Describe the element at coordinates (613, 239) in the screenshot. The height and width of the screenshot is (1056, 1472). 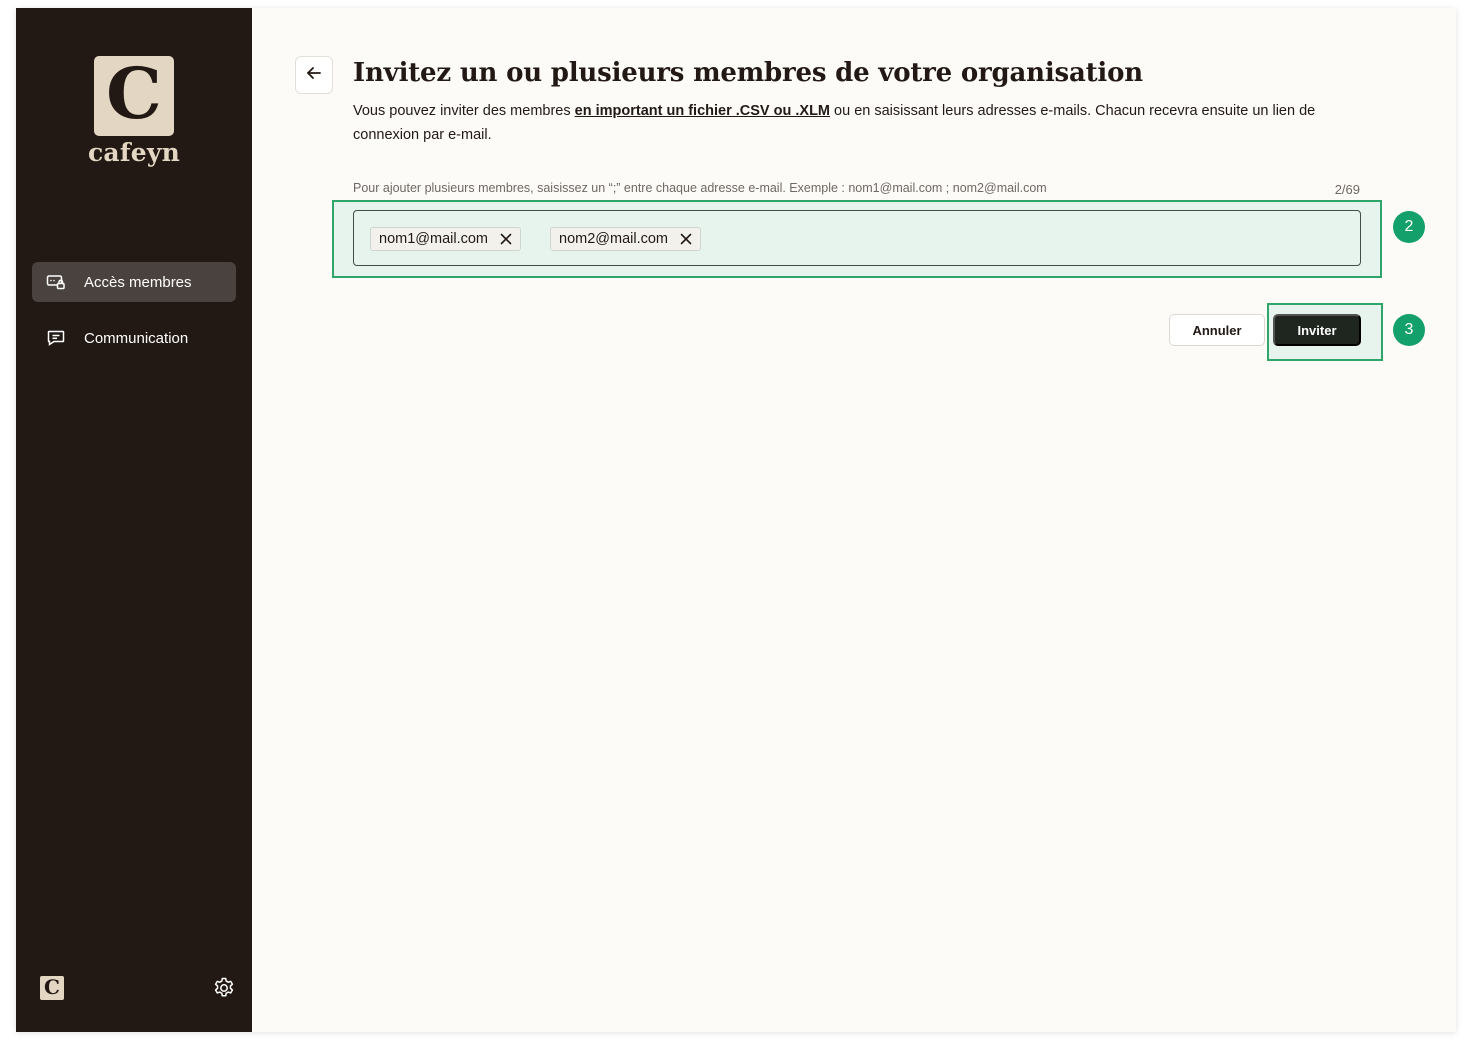
I see `chip-label: nom2@mail.com` at that location.